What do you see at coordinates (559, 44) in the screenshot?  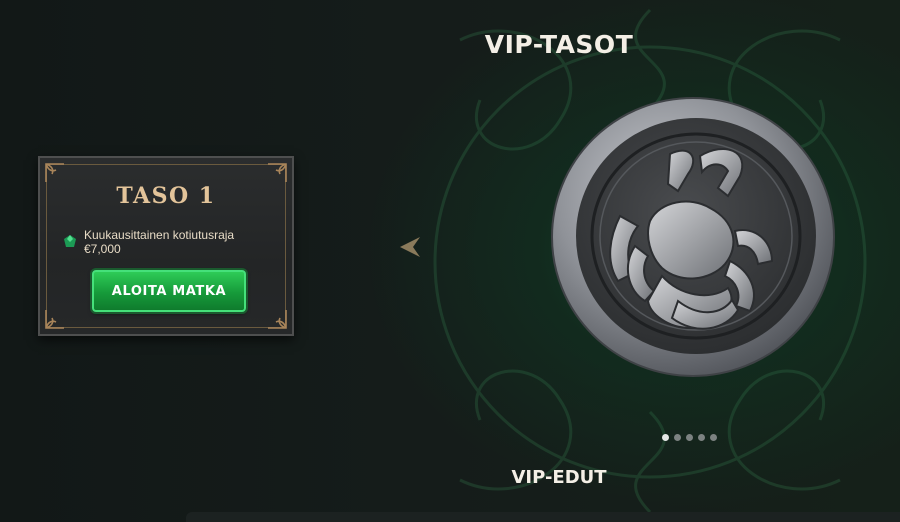 I see `page-title: VIP-TASOT` at bounding box center [559, 44].